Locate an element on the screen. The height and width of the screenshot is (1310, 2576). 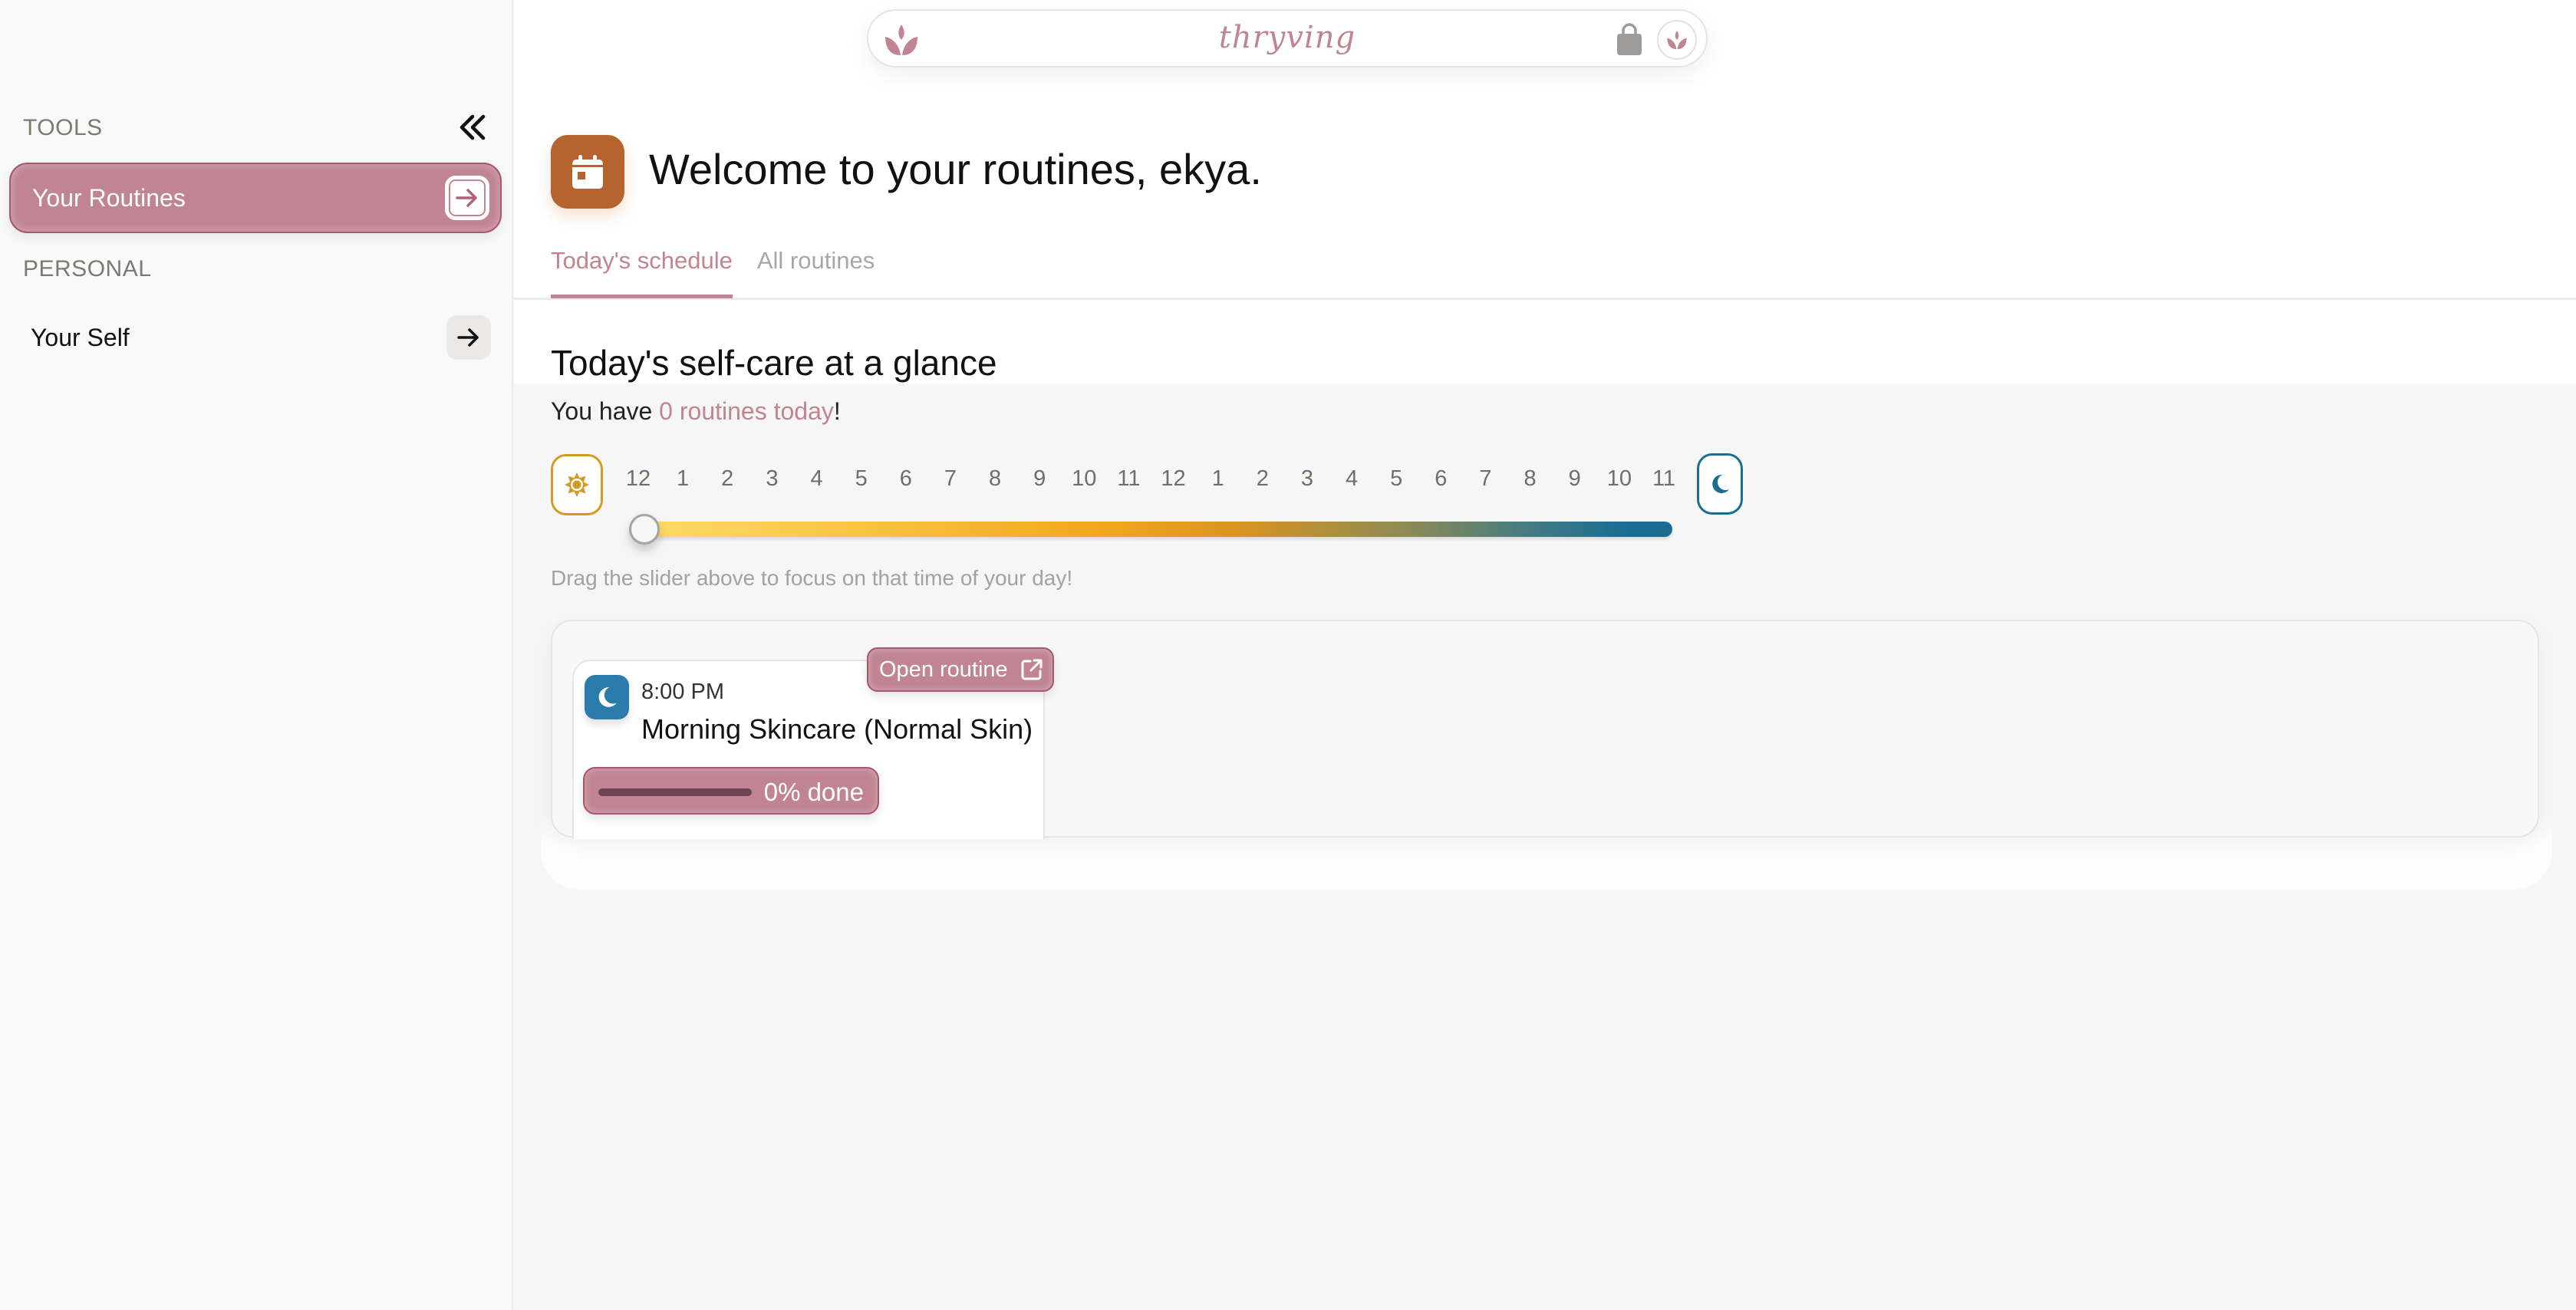
sidebar-item-your-routines: Your Routines is located at coordinates (255, 198).